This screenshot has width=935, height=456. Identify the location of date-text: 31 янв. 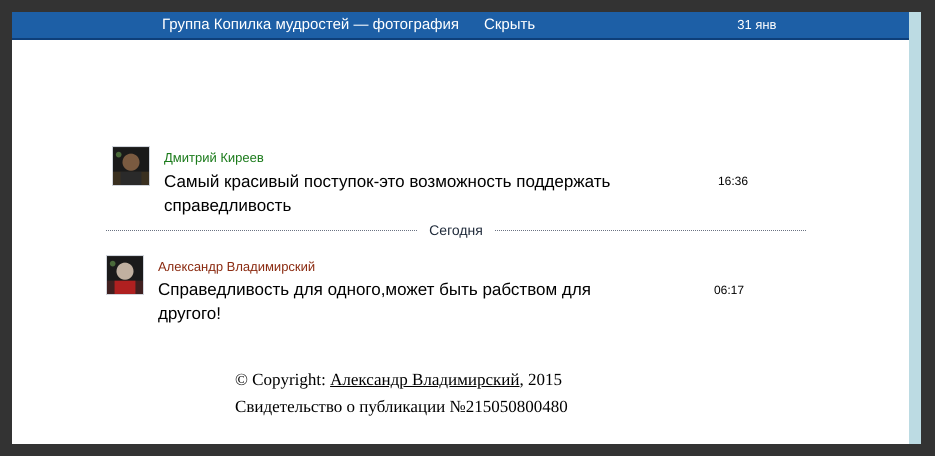
(756, 25).